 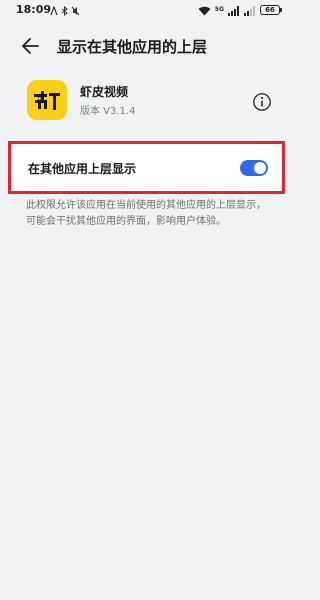 What do you see at coordinates (108, 111) in the screenshot?
I see `app-version: 版本 V3.1.4` at bounding box center [108, 111].